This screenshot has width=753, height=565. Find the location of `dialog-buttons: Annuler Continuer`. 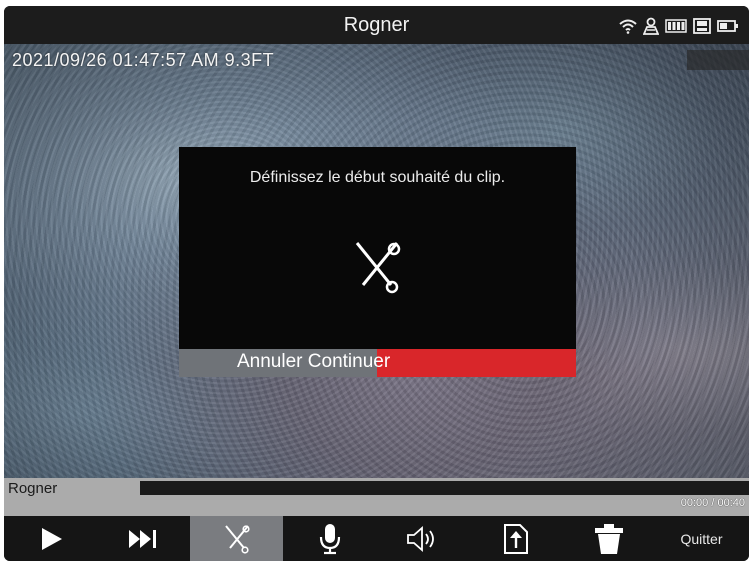

dialog-buttons: Annuler Continuer is located at coordinates (377, 363).